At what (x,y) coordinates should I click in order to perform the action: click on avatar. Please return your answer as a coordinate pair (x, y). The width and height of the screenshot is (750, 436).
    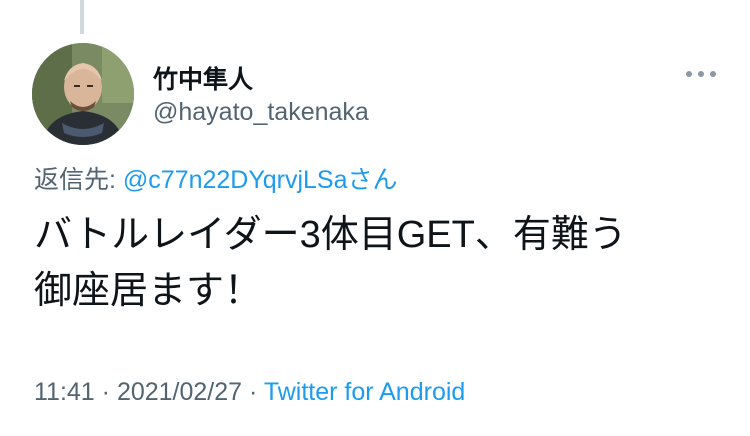
    Looking at the image, I should click on (83, 94).